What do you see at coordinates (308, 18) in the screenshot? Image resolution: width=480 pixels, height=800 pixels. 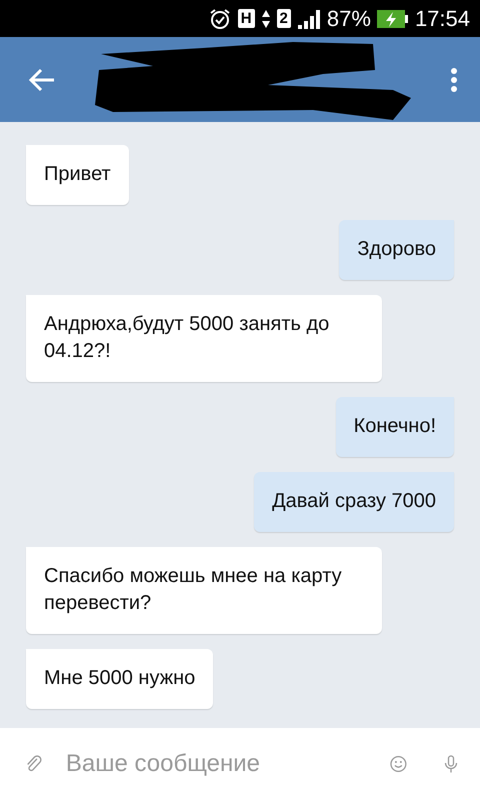 I see `signal-icon` at bounding box center [308, 18].